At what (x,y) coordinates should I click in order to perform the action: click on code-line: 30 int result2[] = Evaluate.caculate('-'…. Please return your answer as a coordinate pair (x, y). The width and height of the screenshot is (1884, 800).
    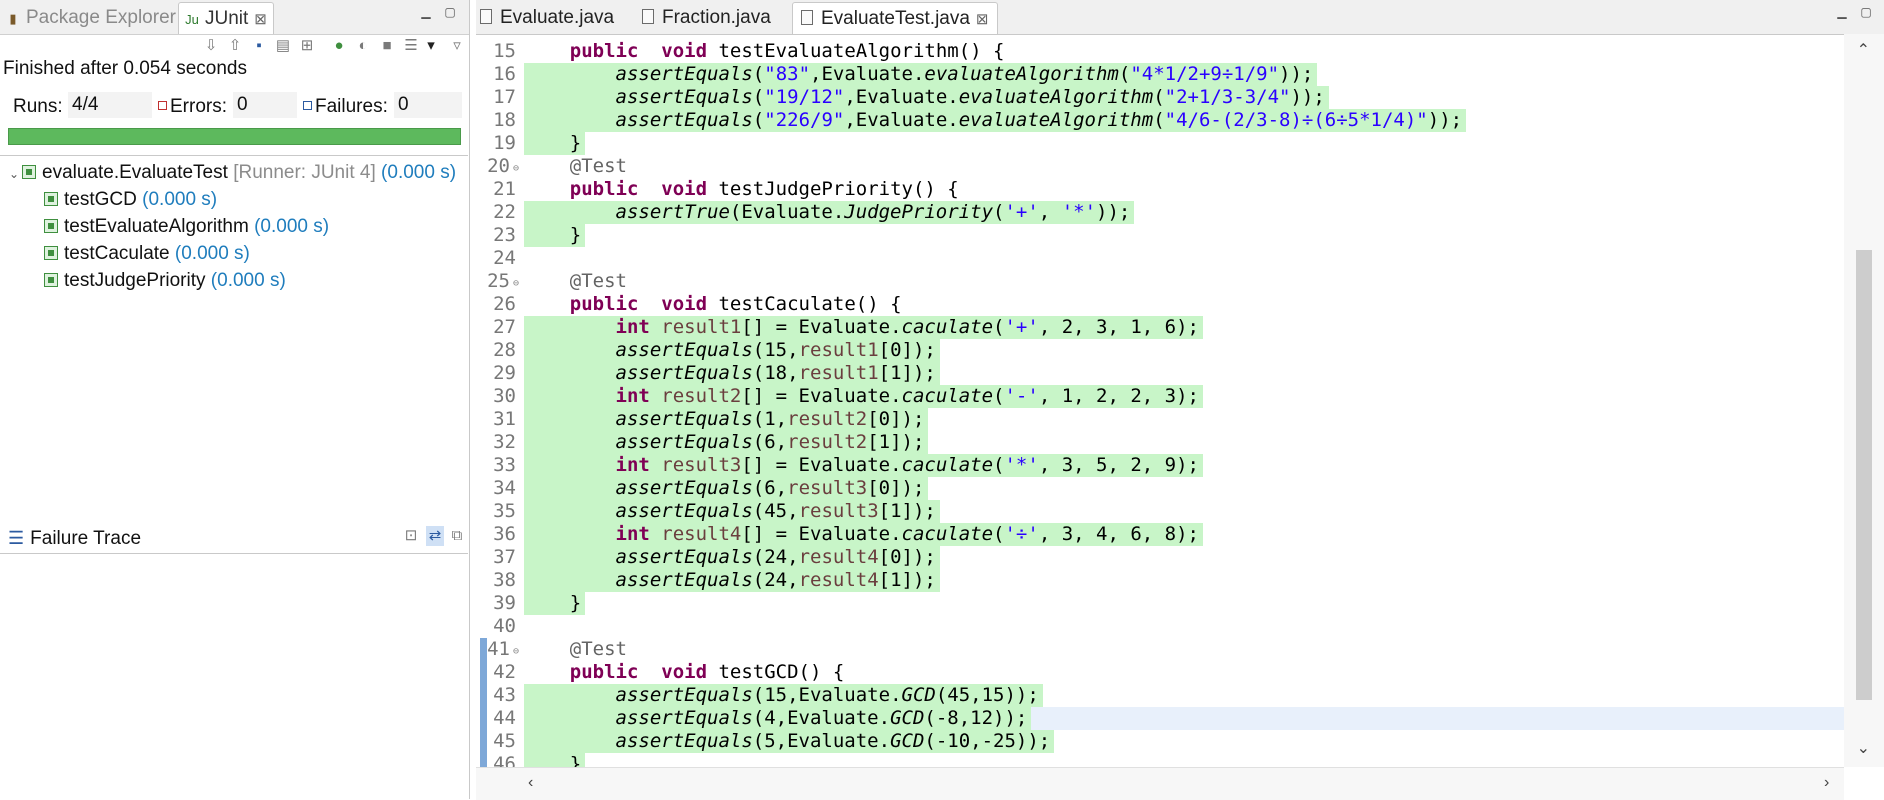
    Looking at the image, I should click on (1160, 396).